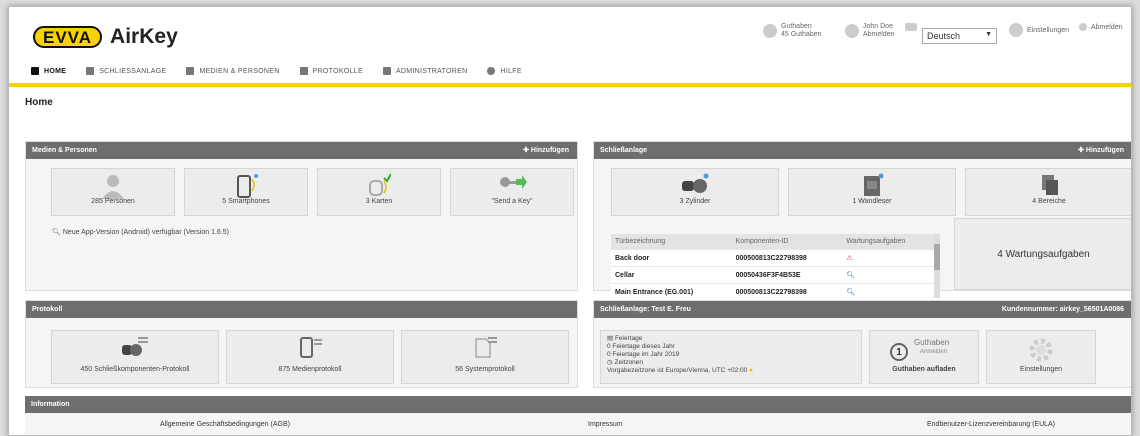  I want to click on nav-label: MEDIEN & PERSONEN, so click(239, 71).